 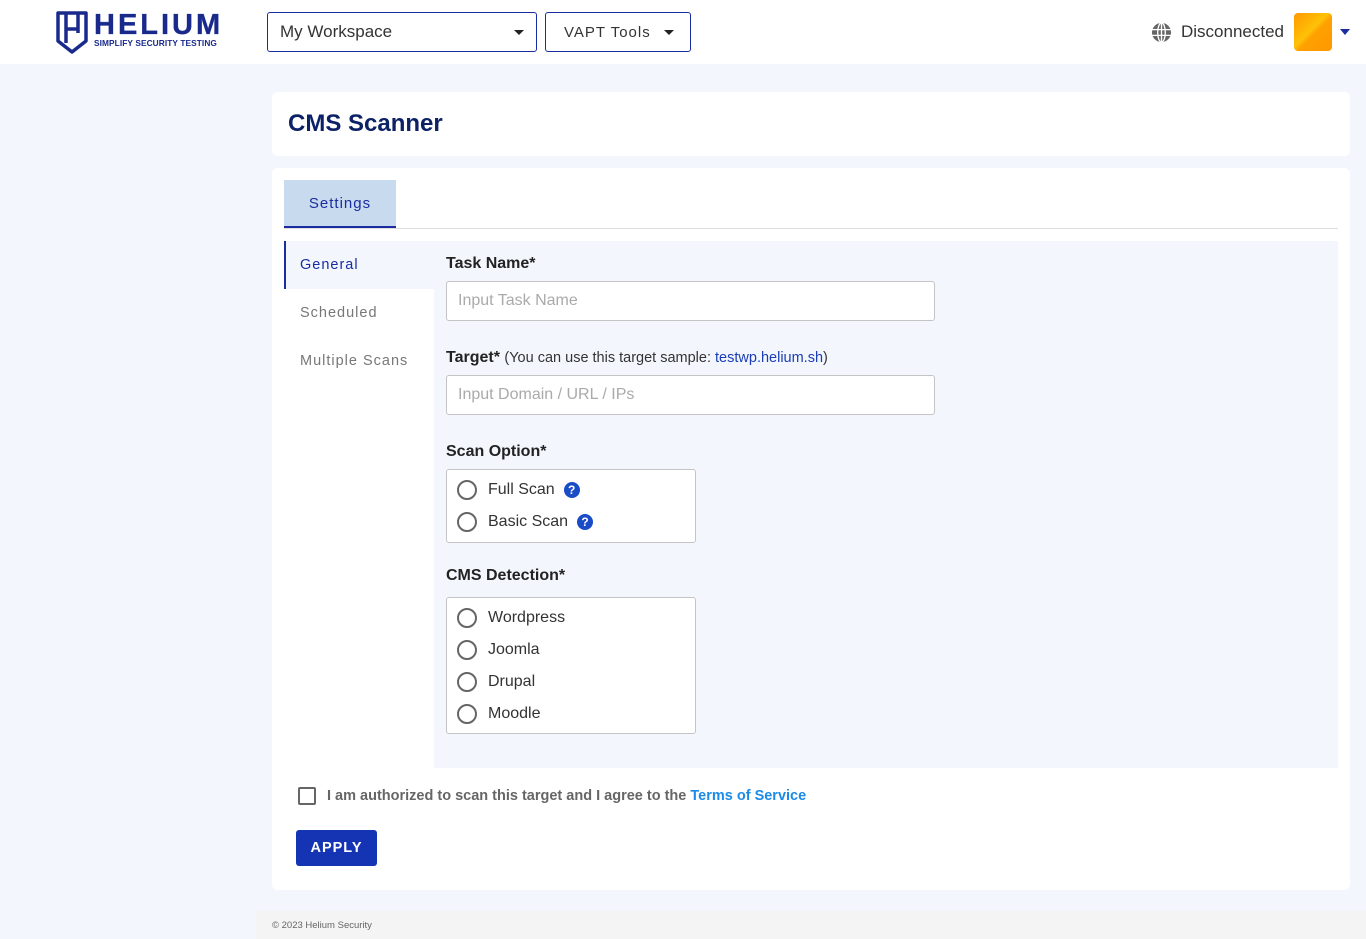 I want to click on apply-button: APPLY, so click(x=336, y=848).